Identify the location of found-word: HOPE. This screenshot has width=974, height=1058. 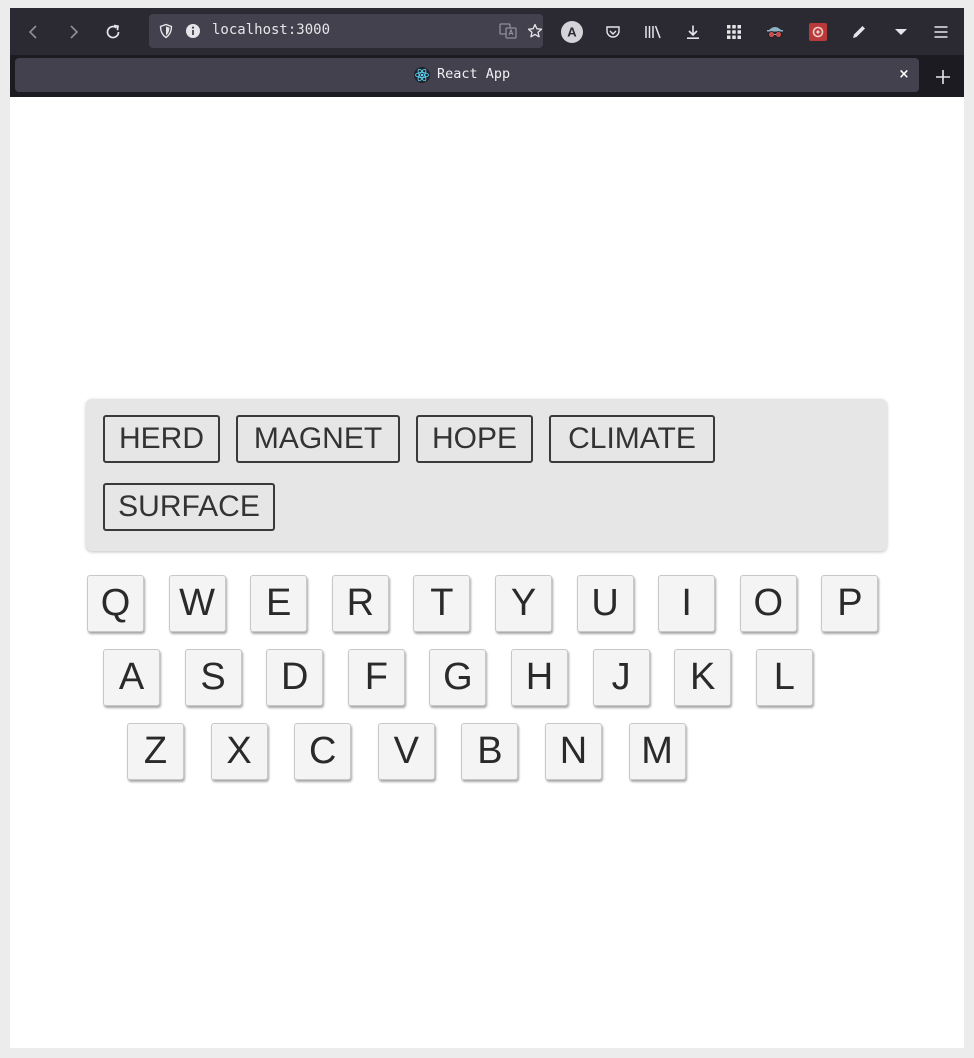
(474, 439).